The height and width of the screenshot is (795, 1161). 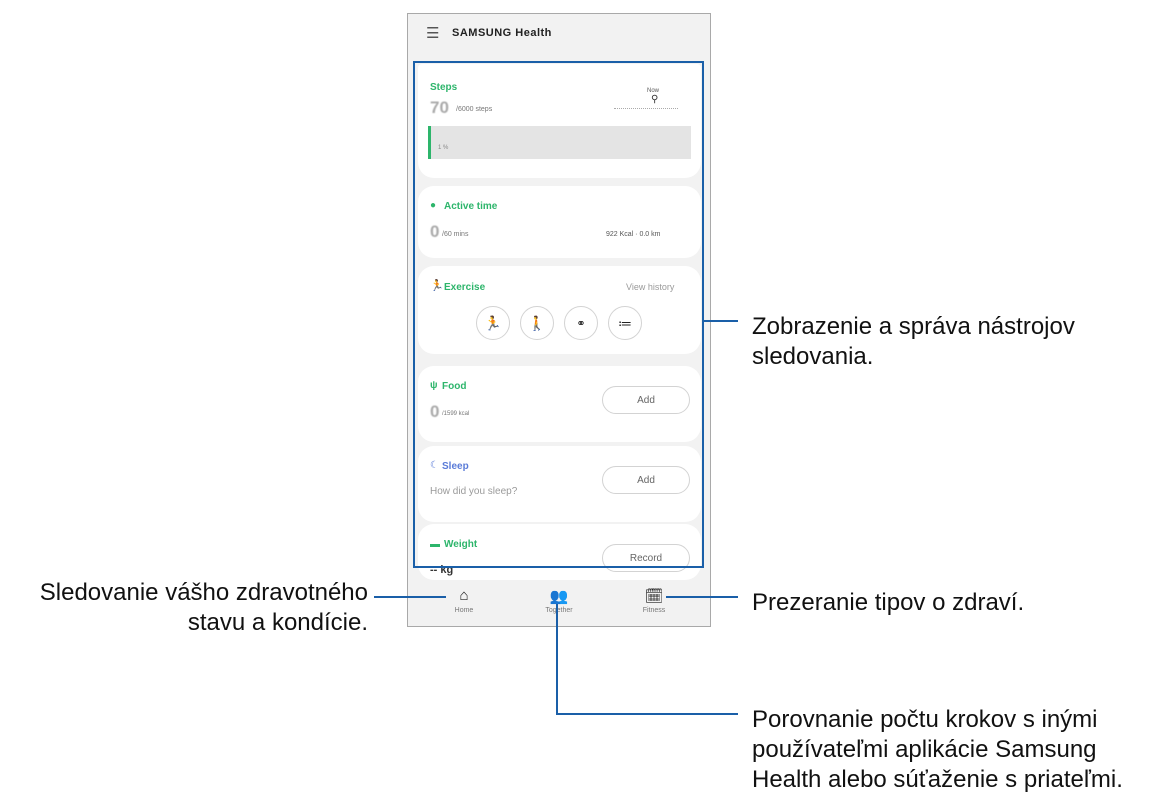 I want to click on callout-line-home, so click(x=410, y=597).